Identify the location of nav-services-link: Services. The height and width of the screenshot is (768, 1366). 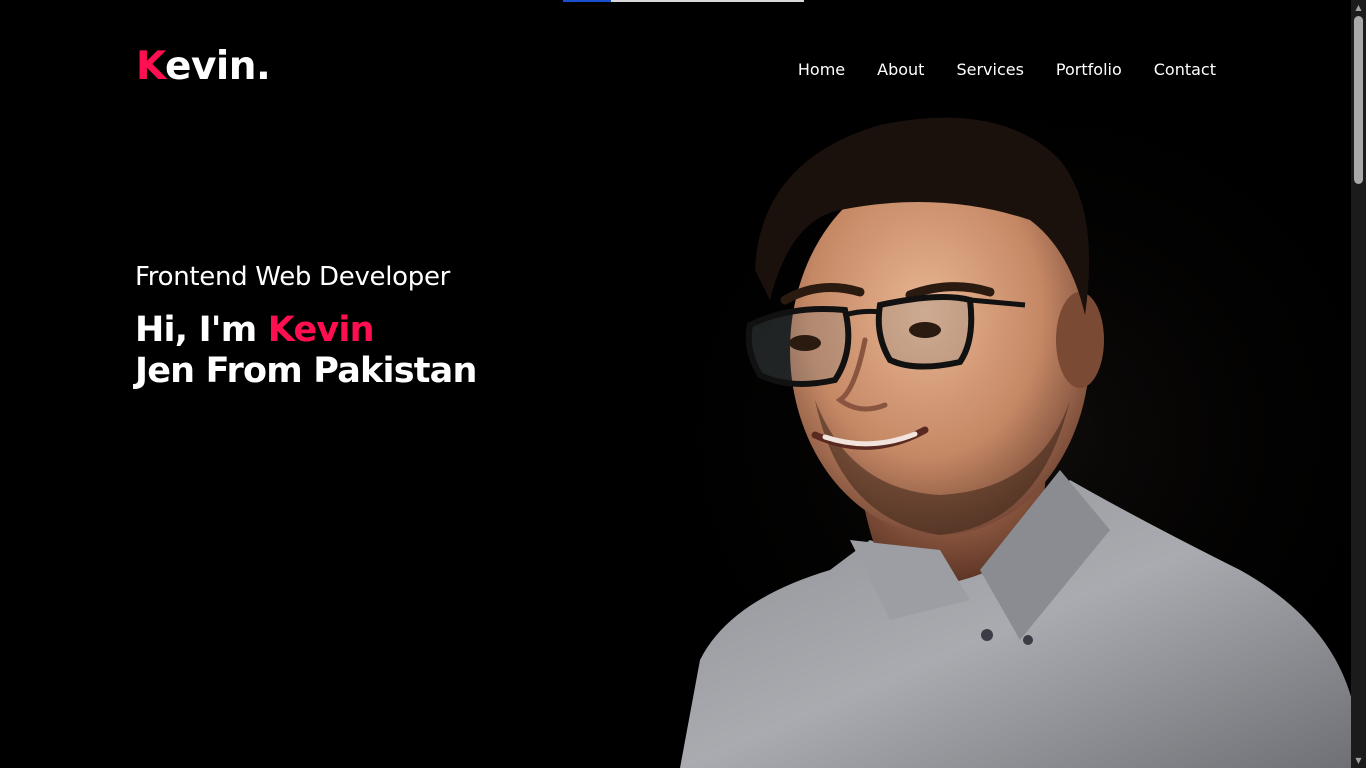
(989, 69).